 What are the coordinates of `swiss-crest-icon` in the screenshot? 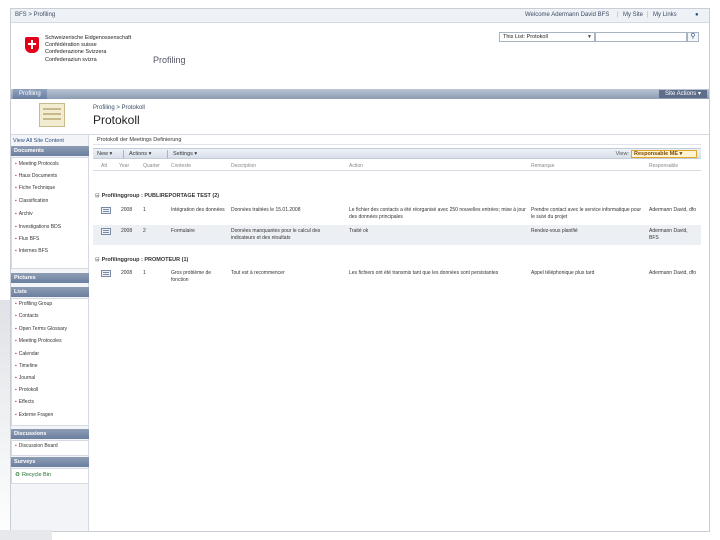 It's located at (32, 45).